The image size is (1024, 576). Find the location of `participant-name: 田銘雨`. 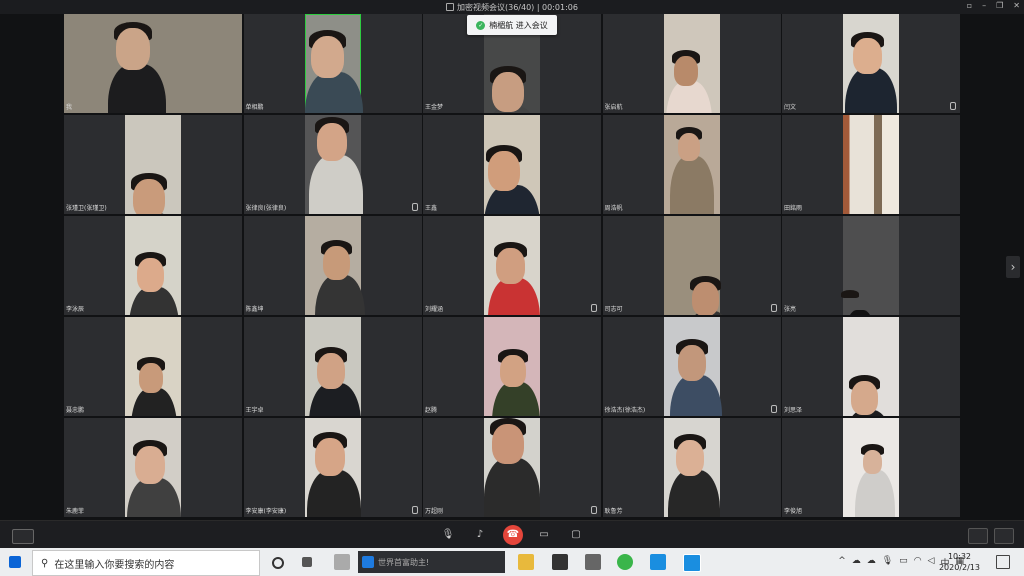

participant-name: 田銘雨 is located at coordinates (793, 208).